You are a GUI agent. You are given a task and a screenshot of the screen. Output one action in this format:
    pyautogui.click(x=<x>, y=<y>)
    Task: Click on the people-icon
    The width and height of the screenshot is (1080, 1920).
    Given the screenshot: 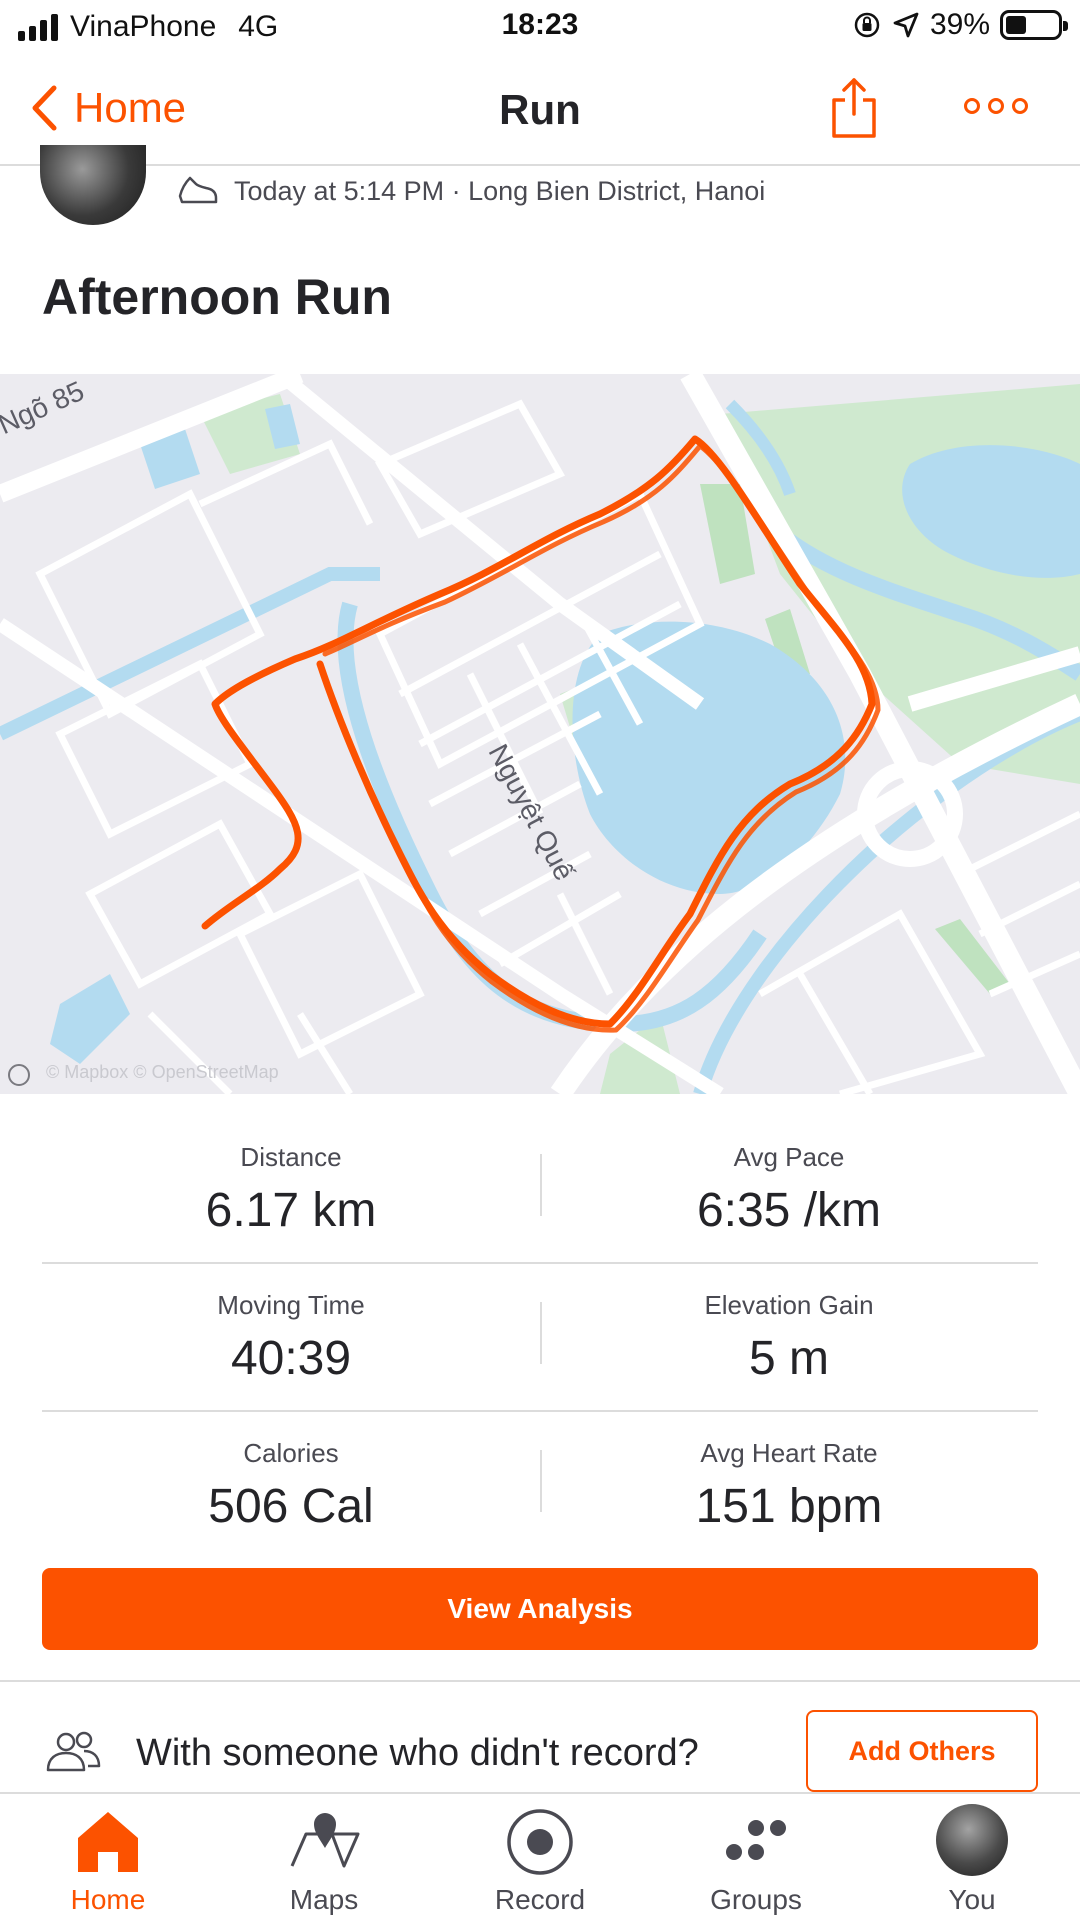 What is the action you would take?
    pyautogui.click(x=73, y=1751)
    